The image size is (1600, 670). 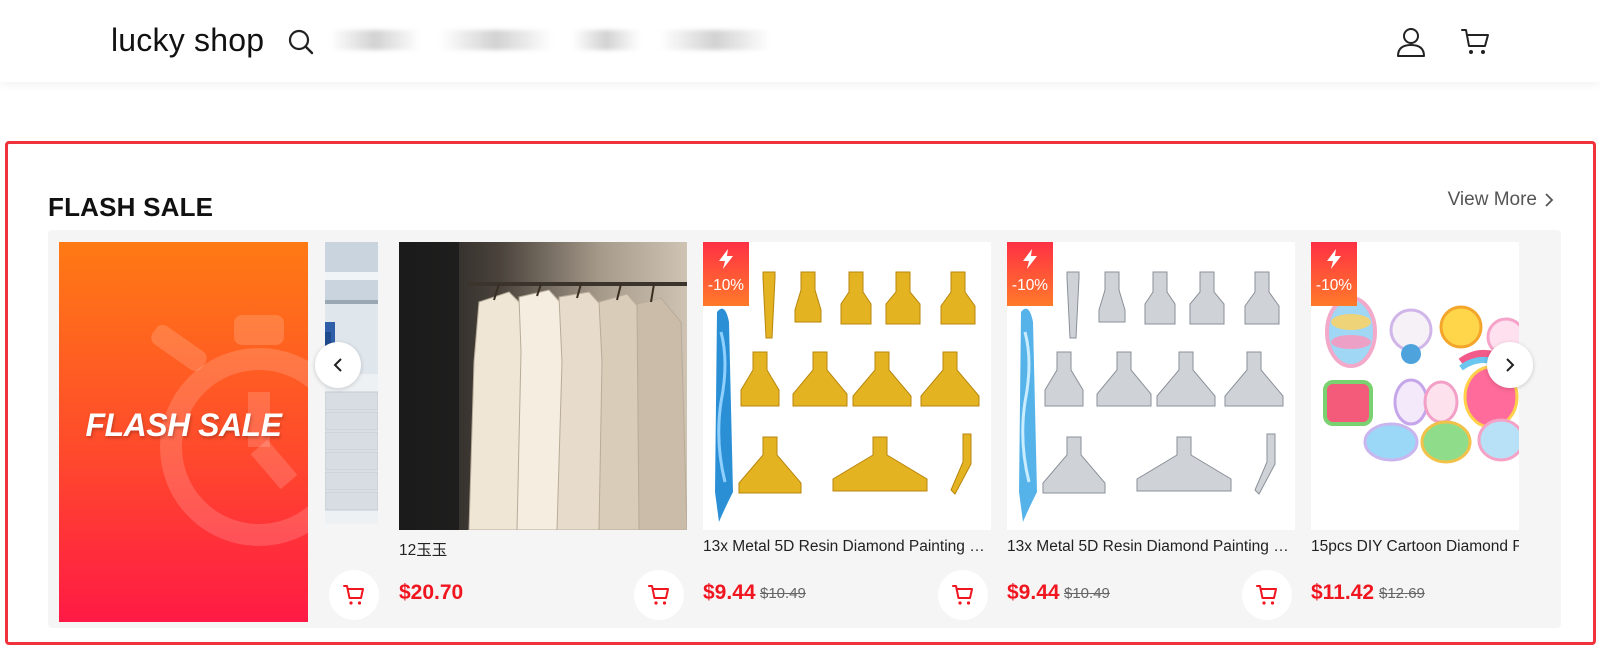 I want to click on carousel-next-button, so click(x=1510, y=365).